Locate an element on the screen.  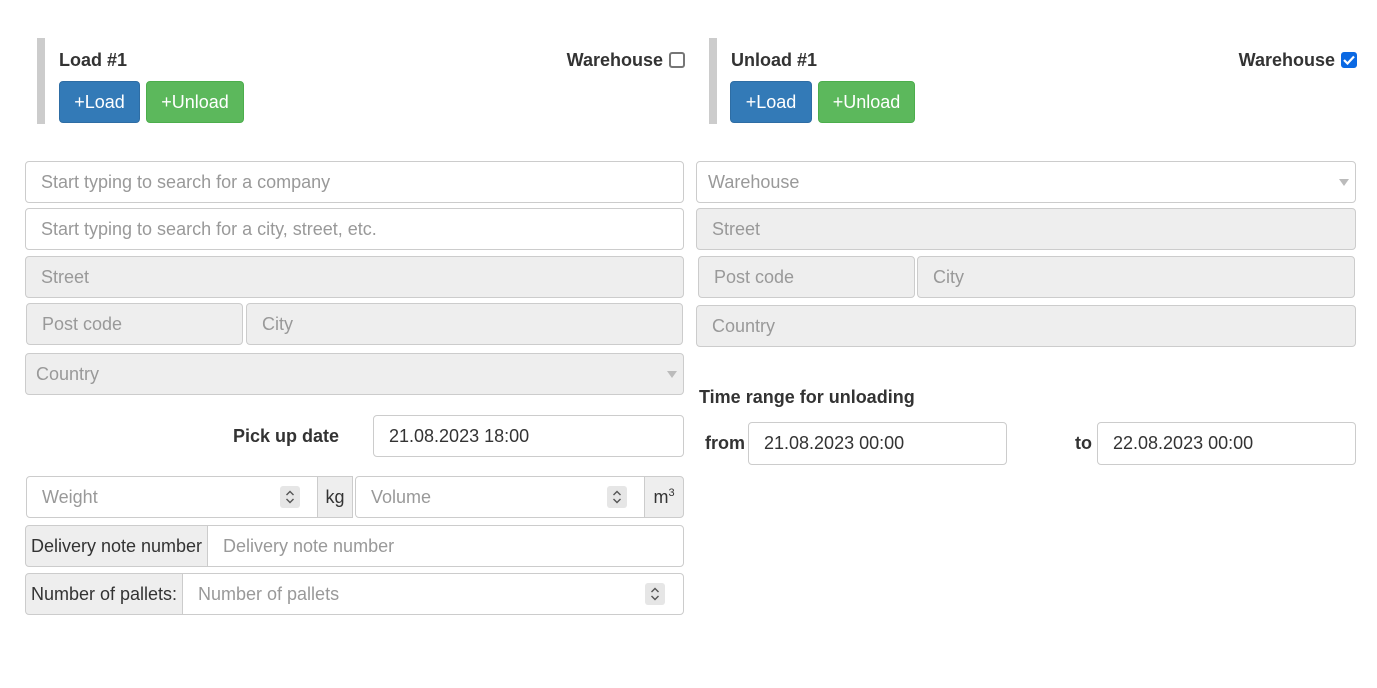
unload-from-input: 21.08.2023 00:00 is located at coordinates (877, 443).